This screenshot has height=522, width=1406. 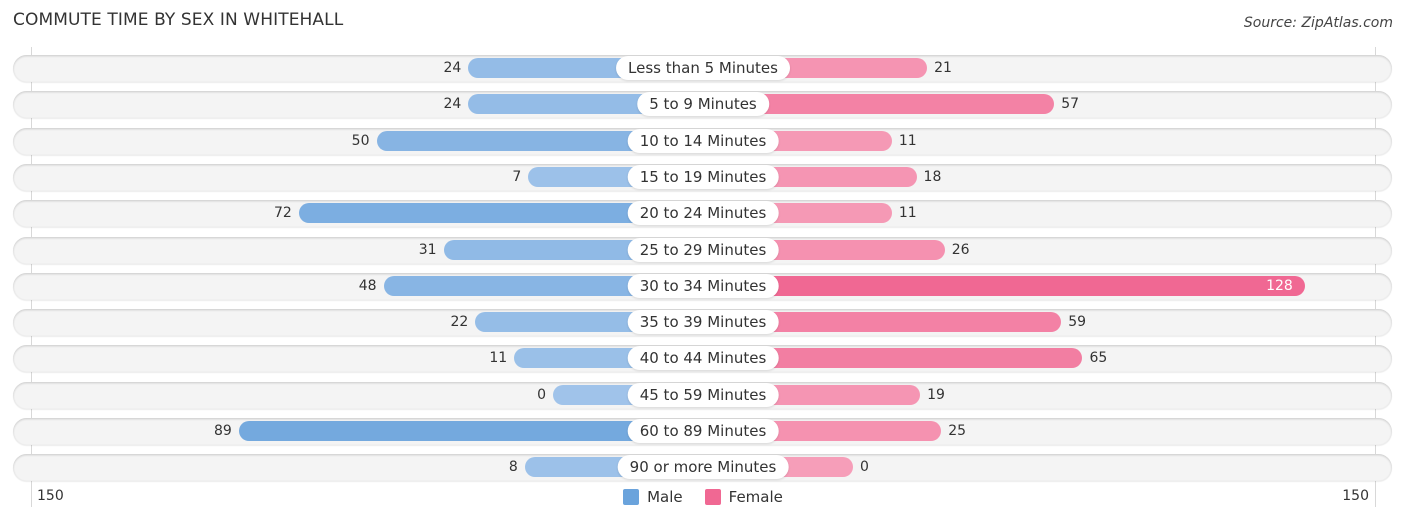 I want to click on value-label-female: 128, so click(x=1279, y=285).